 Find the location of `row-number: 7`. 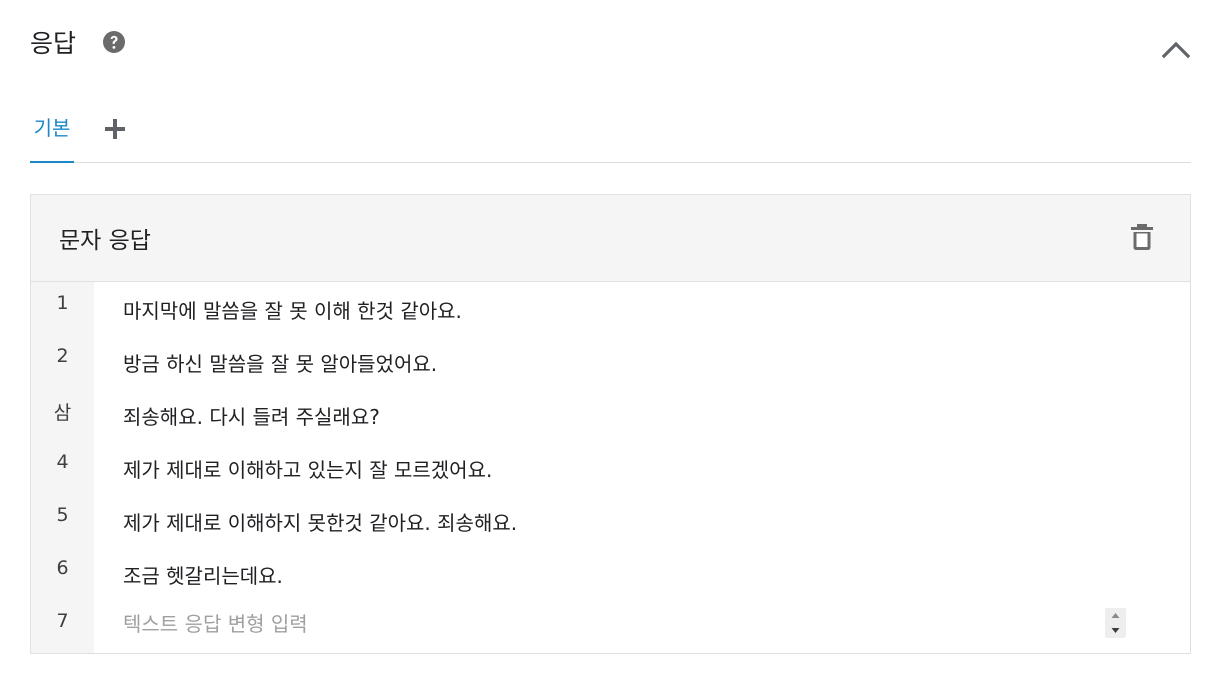

row-number: 7 is located at coordinates (62, 621).